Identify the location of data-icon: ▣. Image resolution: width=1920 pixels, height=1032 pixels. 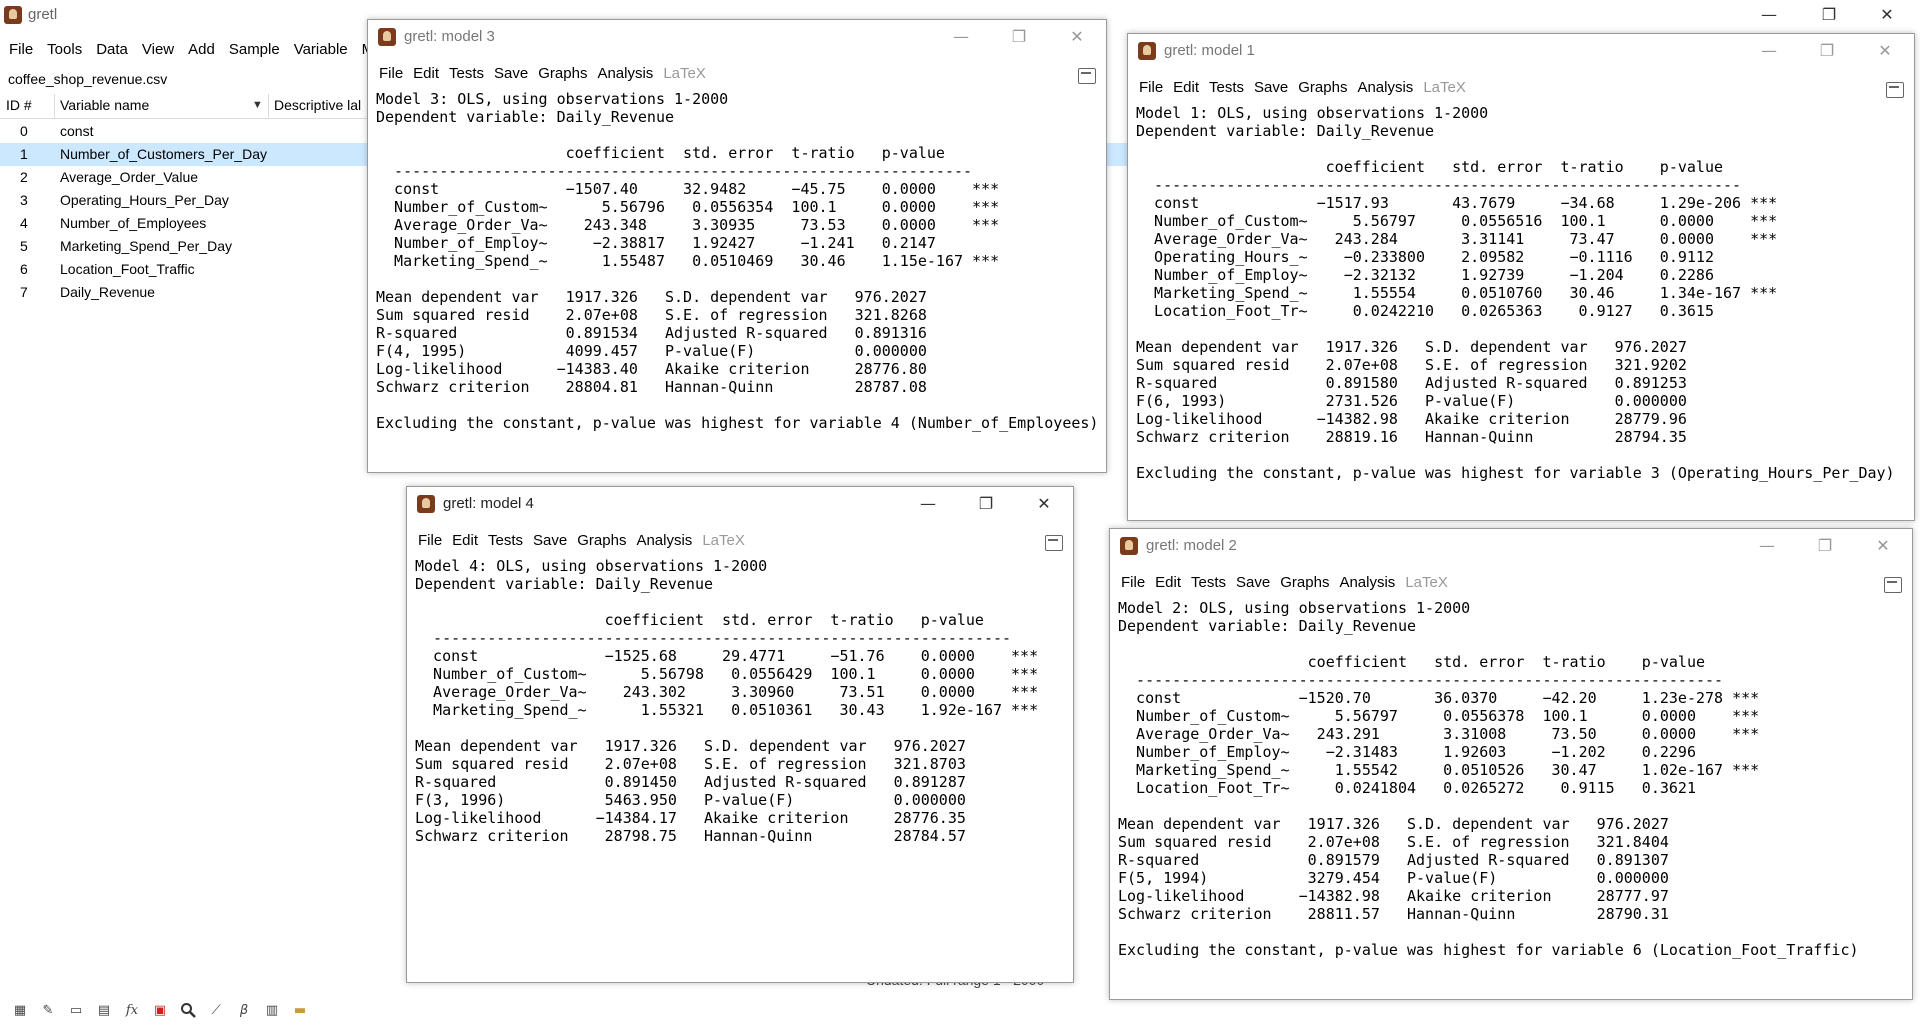
(160, 1010).